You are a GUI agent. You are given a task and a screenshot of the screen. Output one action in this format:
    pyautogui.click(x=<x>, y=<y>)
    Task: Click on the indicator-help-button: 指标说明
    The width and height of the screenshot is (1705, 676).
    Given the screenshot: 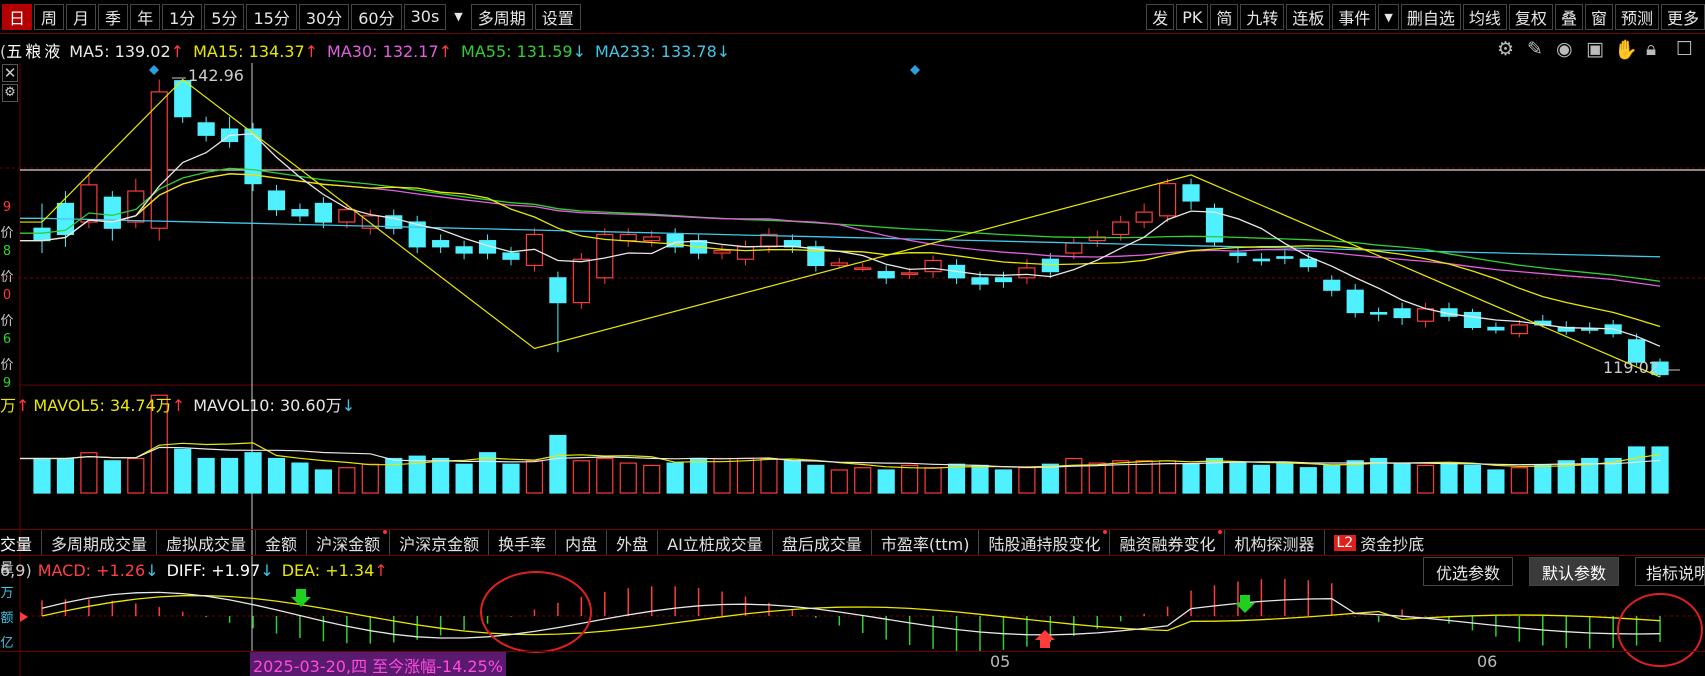 What is the action you would take?
    pyautogui.click(x=1670, y=571)
    